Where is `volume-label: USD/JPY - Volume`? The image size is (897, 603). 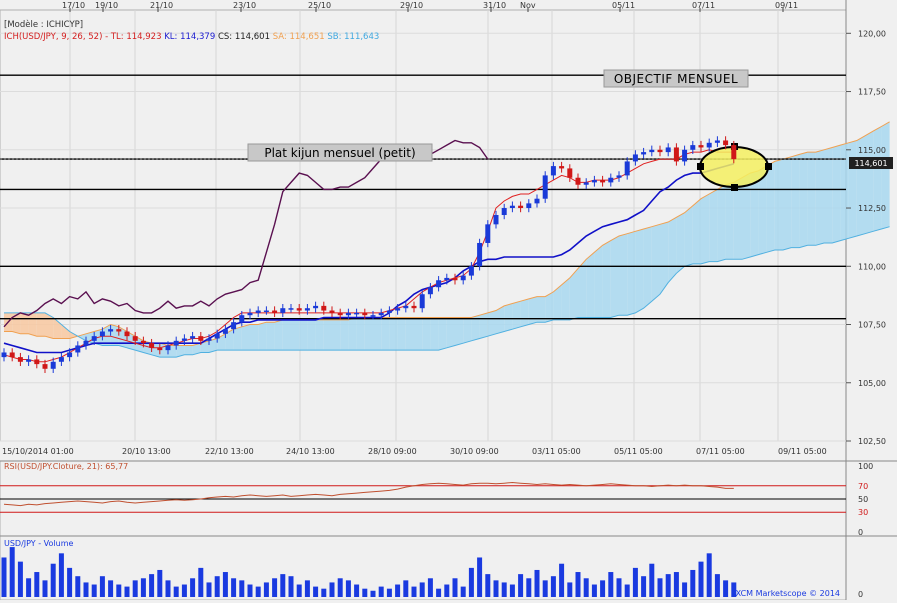
volume-label: USD/JPY - Volume is located at coordinates (38, 543).